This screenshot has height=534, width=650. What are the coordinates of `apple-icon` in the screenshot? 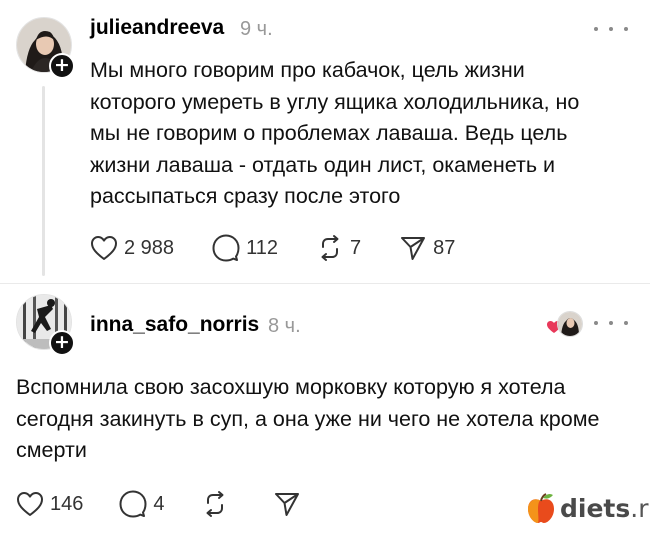 It's located at (541, 508).